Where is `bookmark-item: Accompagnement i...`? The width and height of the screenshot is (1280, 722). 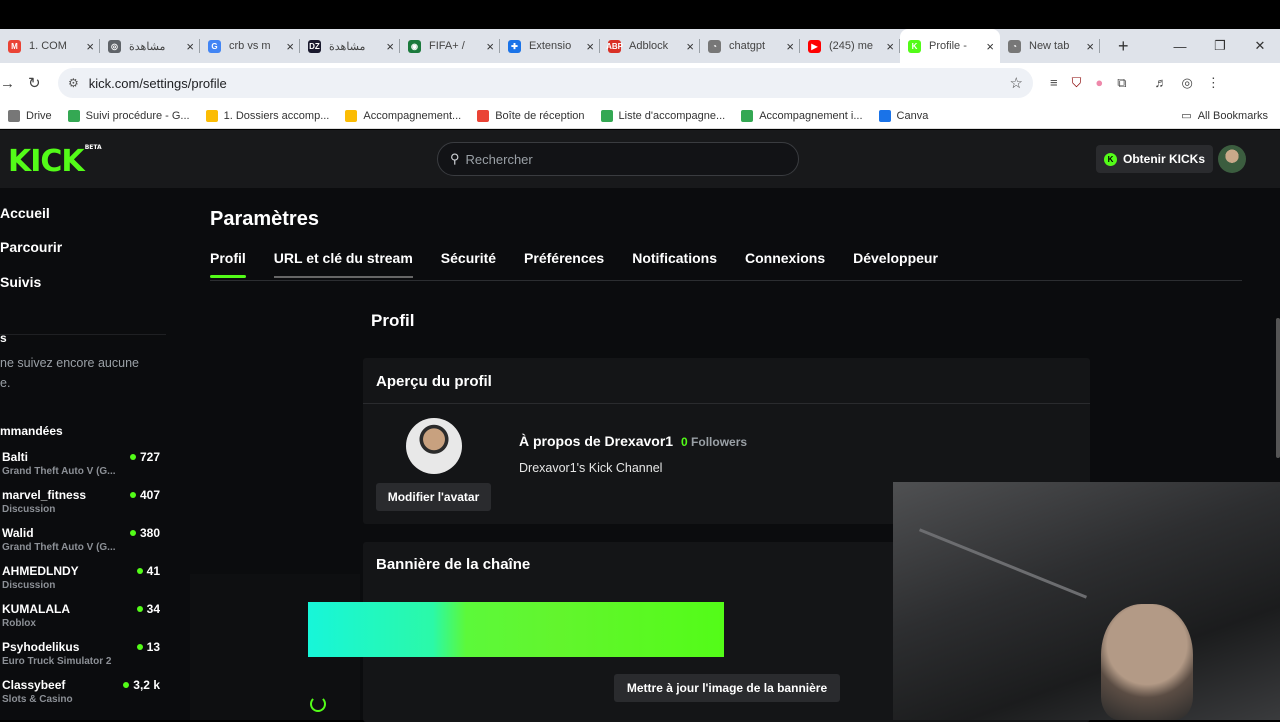 bookmark-item: Accompagnement i... is located at coordinates (802, 115).